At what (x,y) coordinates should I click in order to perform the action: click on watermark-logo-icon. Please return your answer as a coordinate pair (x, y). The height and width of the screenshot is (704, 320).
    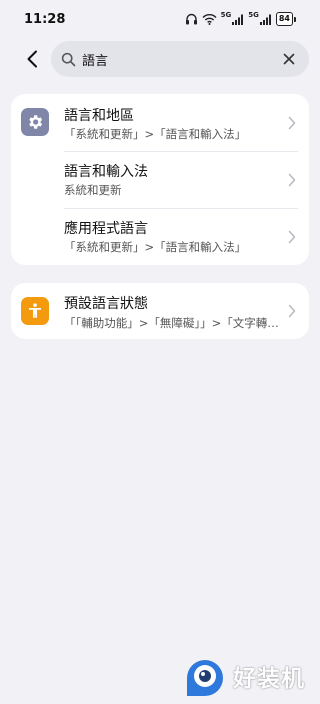
    Looking at the image, I should click on (205, 678).